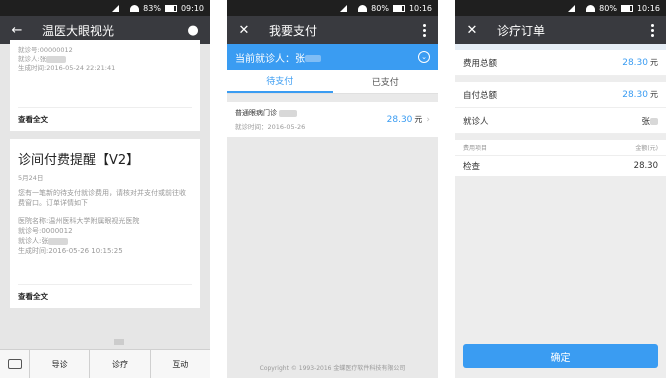 The width and height of the screenshot is (671, 378). What do you see at coordinates (475, 148) in the screenshot?
I see `col-item: 费用项目` at bounding box center [475, 148].